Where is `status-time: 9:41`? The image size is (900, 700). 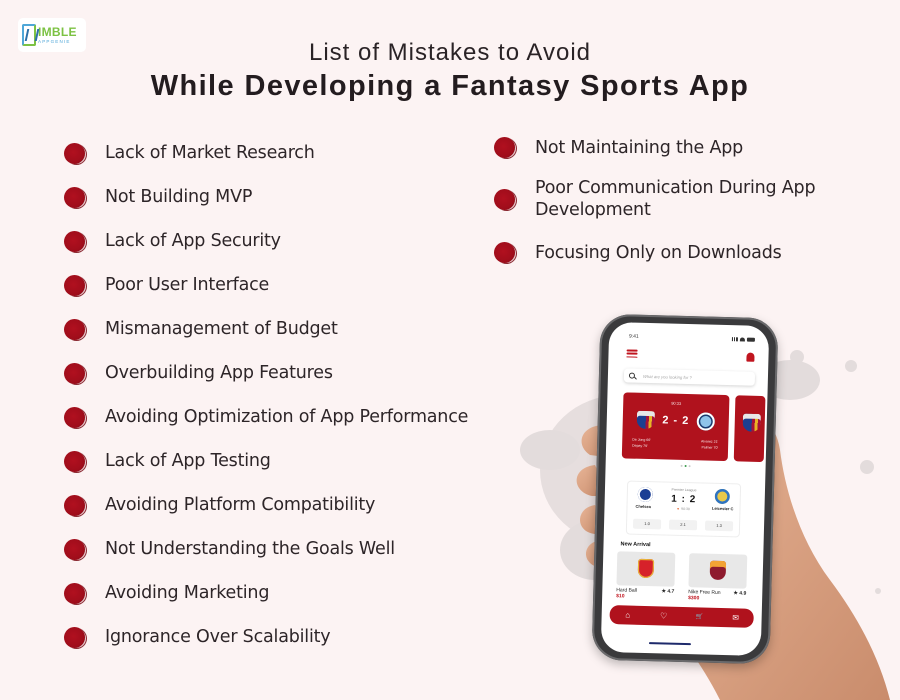 status-time: 9:41 is located at coordinates (633, 336).